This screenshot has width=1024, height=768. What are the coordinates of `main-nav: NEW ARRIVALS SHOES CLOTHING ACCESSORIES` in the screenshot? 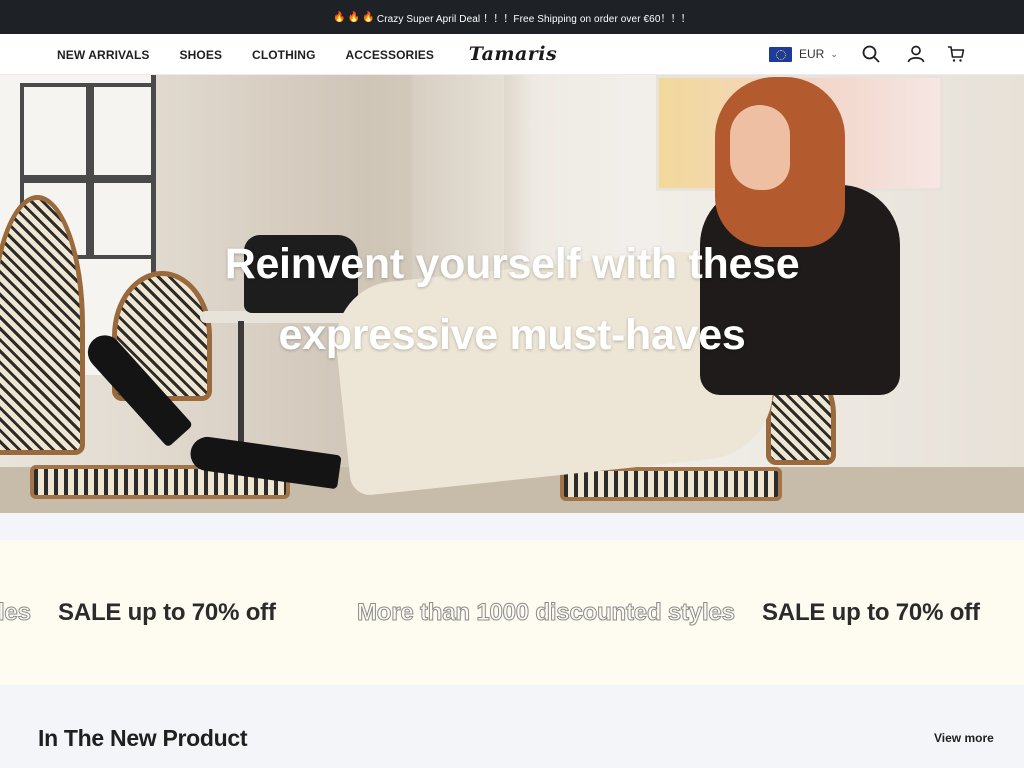 It's located at (260, 54).